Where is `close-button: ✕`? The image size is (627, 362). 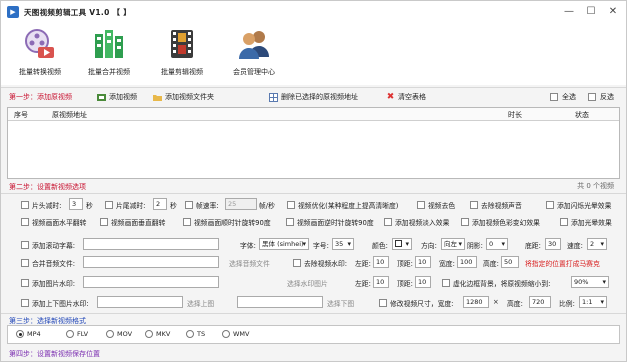
close-button: ✕ is located at coordinates (613, 12).